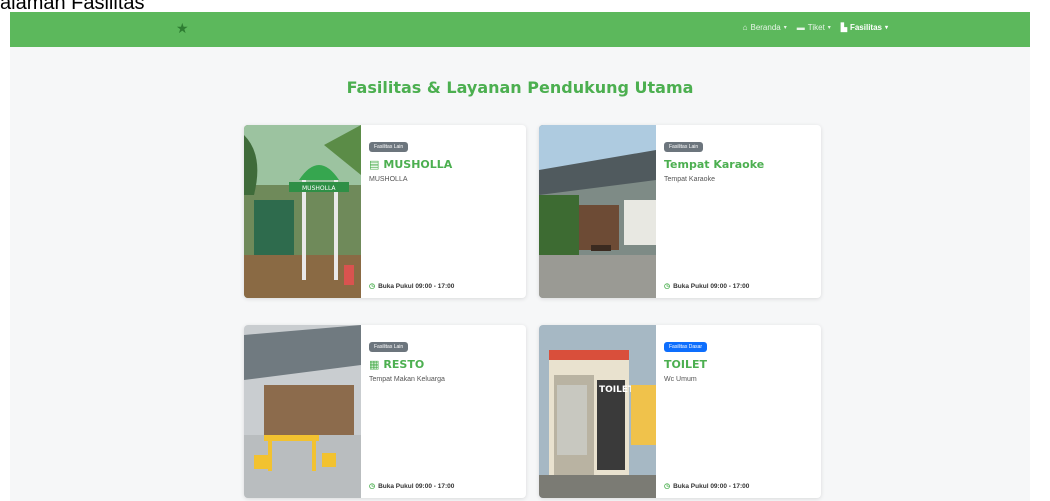 Image resolution: width=1050 pixels, height=501 pixels. I want to click on nav-label-tiket: Tiket, so click(816, 27).